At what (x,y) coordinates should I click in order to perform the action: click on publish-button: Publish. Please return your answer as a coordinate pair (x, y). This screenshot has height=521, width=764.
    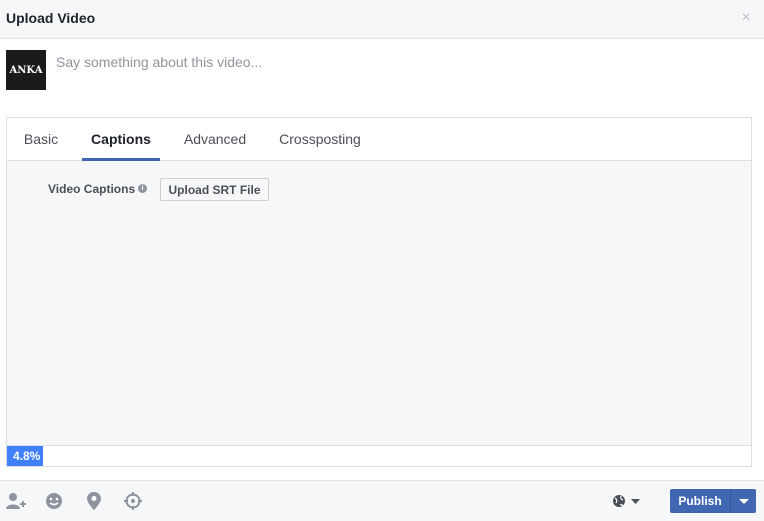
    Looking at the image, I should click on (700, 501).